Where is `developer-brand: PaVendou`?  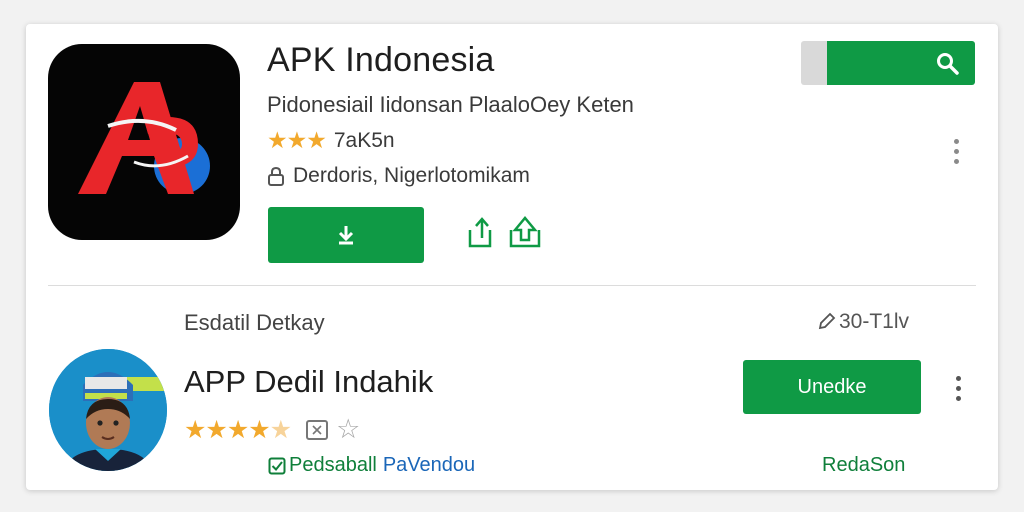 developer-brand: PaVendou is located at coordinates (429, 465).